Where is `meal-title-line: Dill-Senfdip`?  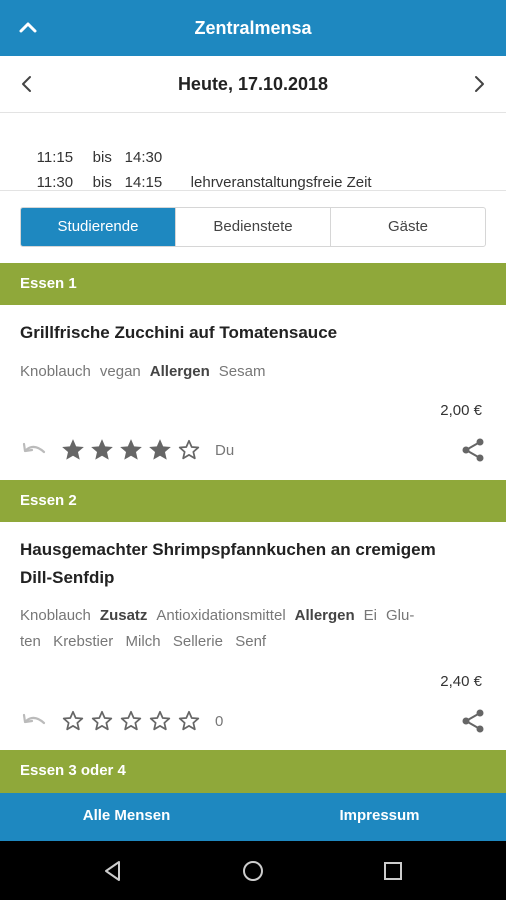 meal-title-line: Dill-Senfdip is located at coordinates (67, 577).